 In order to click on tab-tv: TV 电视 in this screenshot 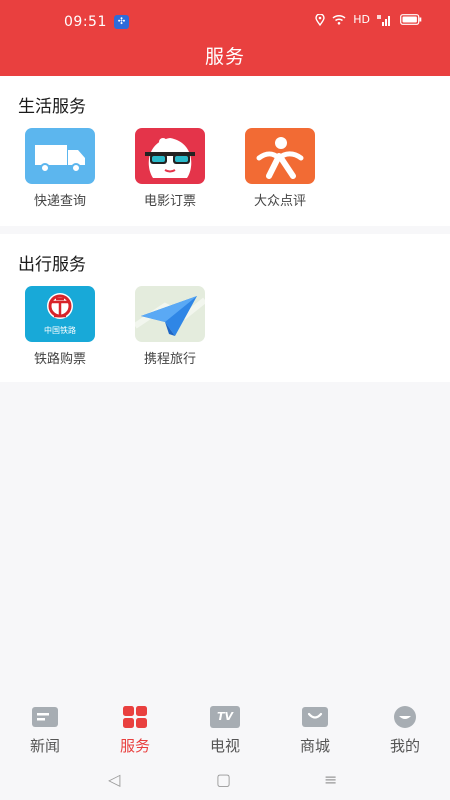, I will do `click(225, 731)`.